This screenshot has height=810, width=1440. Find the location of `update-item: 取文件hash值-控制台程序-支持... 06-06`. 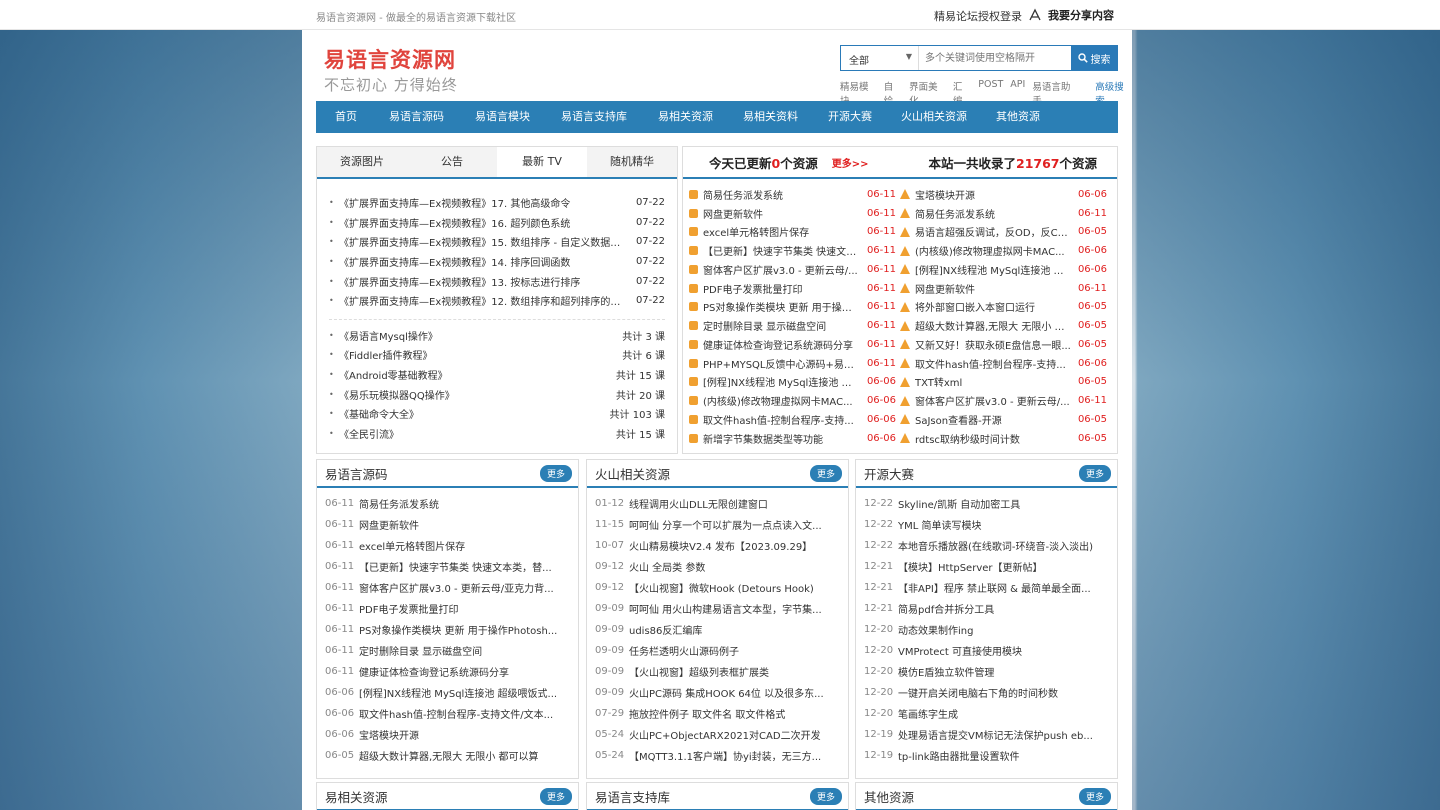

update-item: 取文件hash值-控制台程序-支持... 06-06 is located at coordinates (794, 419).